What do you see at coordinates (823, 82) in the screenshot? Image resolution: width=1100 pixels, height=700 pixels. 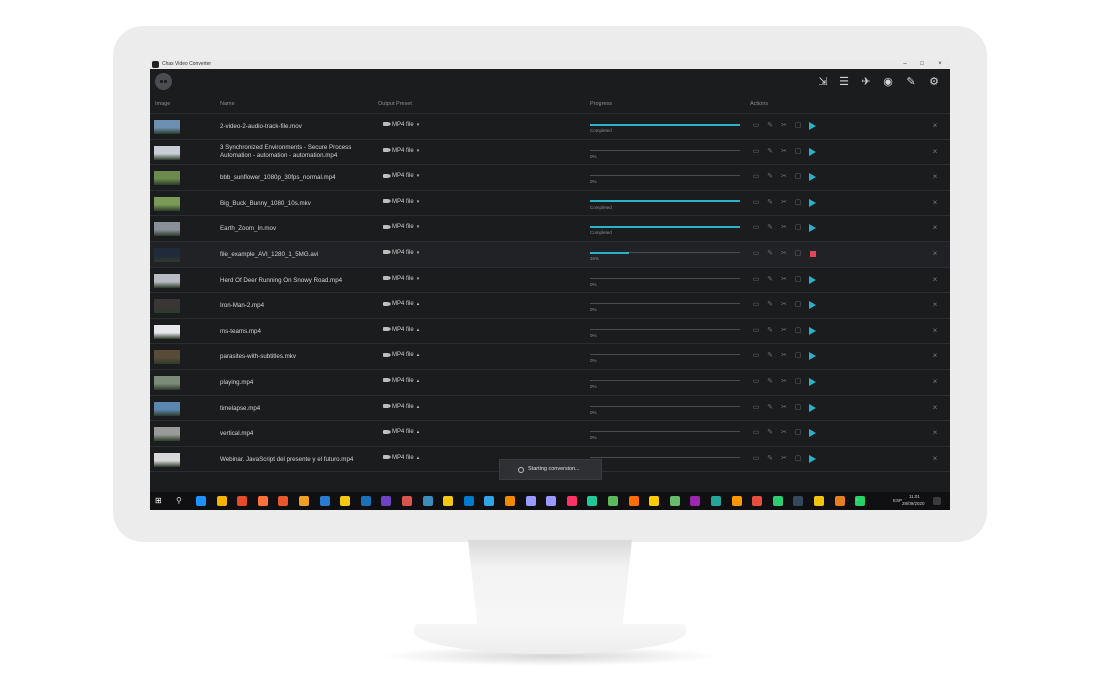 I see `add-file-icon: ⇲` at bounding box center [823, 82].